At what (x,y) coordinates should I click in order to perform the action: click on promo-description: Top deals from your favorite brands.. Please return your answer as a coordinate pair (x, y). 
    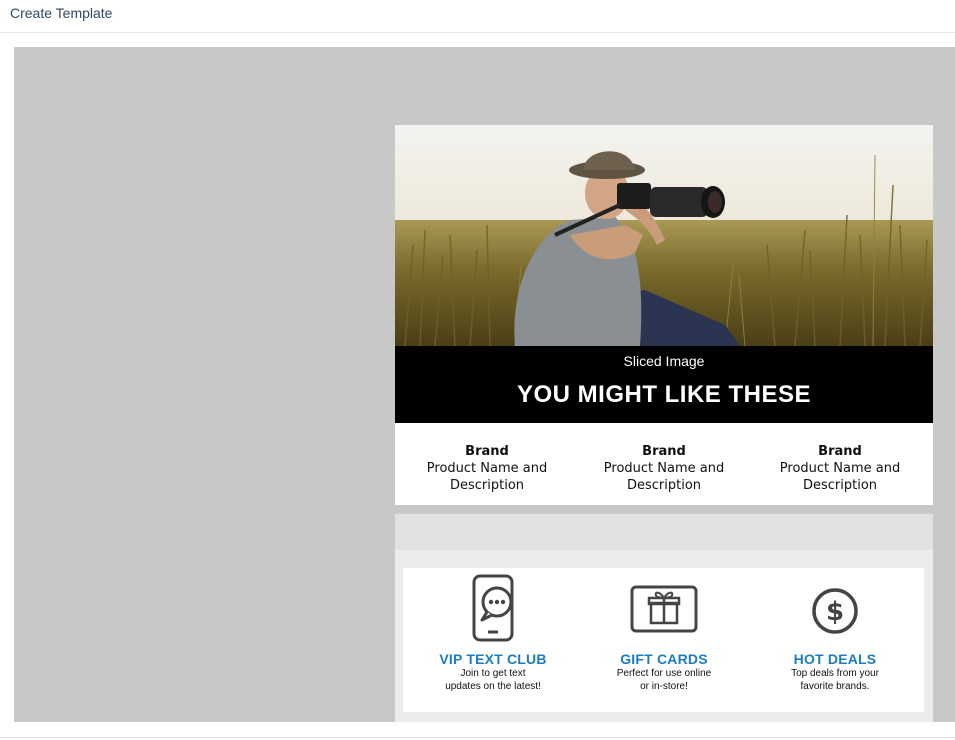
    Looking at the image, I should click on (835, 680).